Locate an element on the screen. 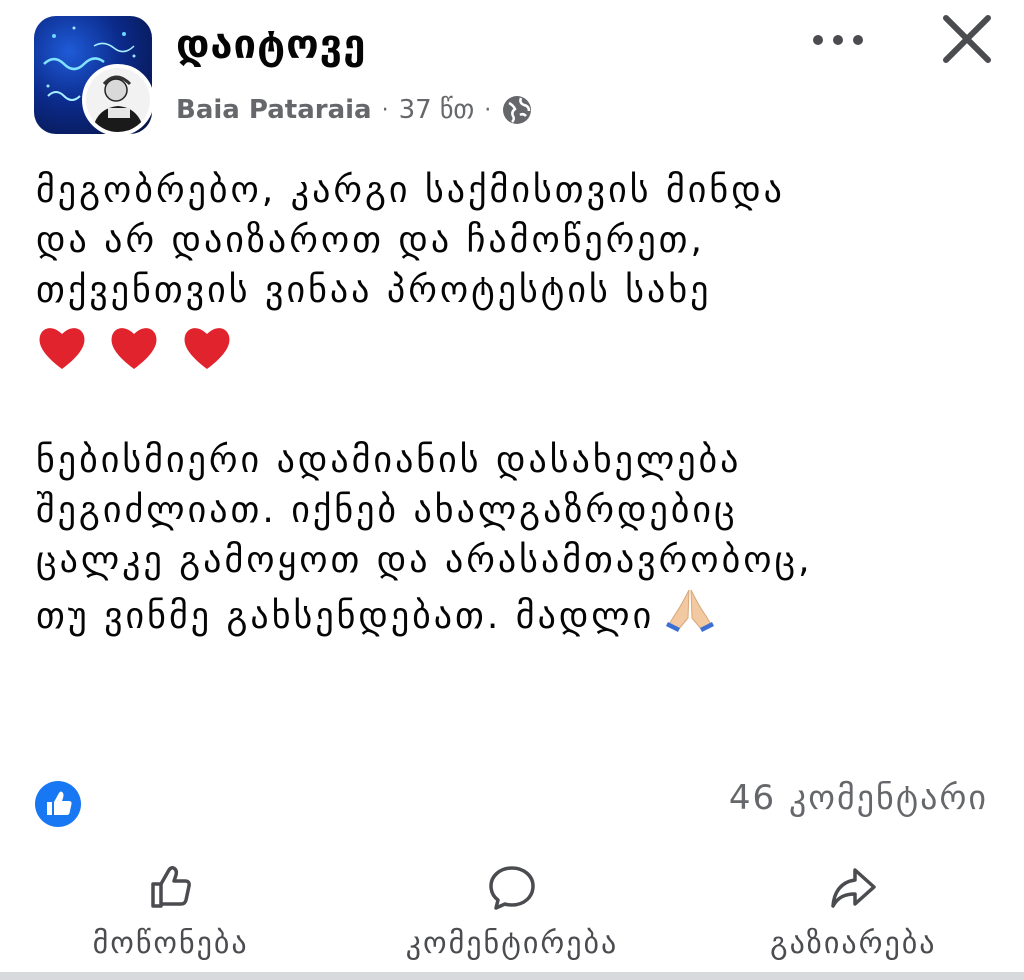  share-icon is located at coordinates (854, 888).